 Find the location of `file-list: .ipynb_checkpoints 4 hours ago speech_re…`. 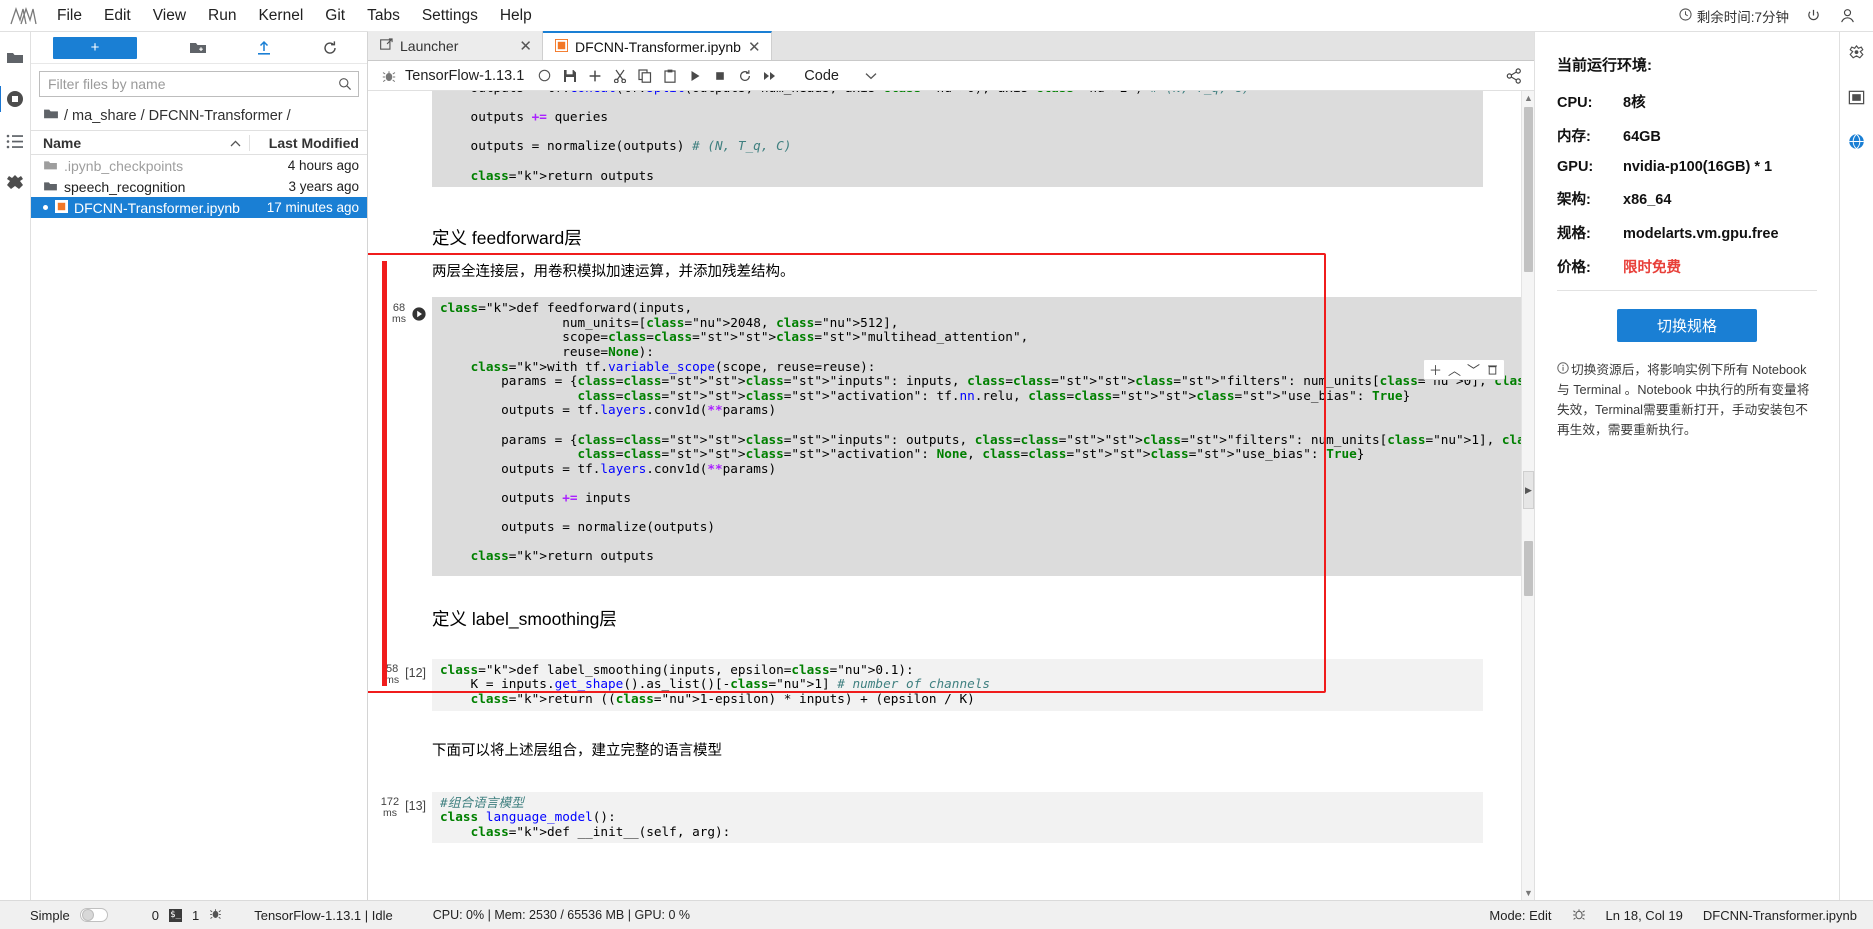

file-list: .ipynb_checkpoints 4 hours ago speech_re… is located at coordinates (199, 527).